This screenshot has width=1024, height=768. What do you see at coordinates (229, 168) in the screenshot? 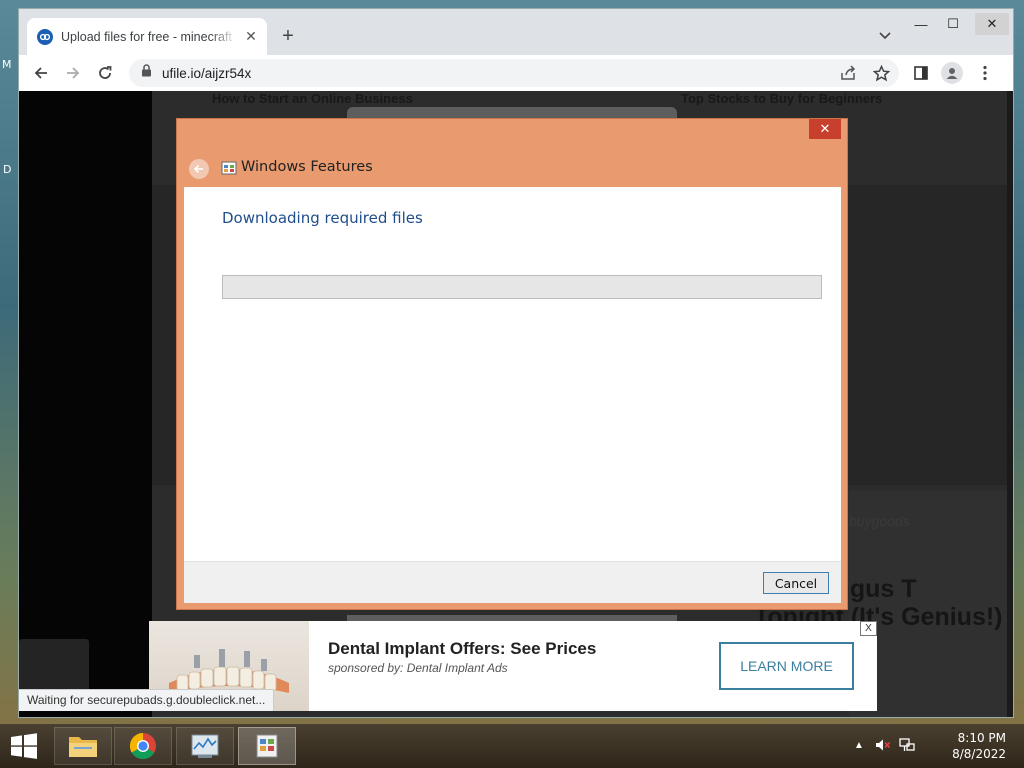
I see `windows-features-app-icon` at bounding box center [229, 168].